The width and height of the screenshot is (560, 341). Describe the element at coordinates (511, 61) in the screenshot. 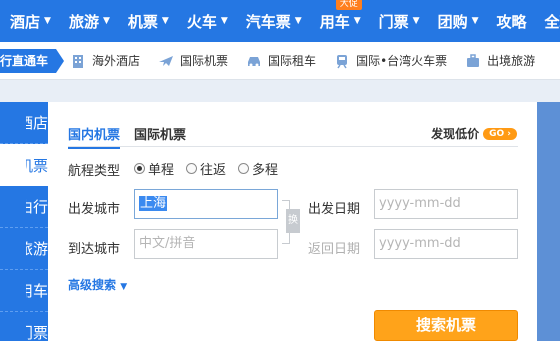

I see `subnav-label: 出境旅游` at that location.